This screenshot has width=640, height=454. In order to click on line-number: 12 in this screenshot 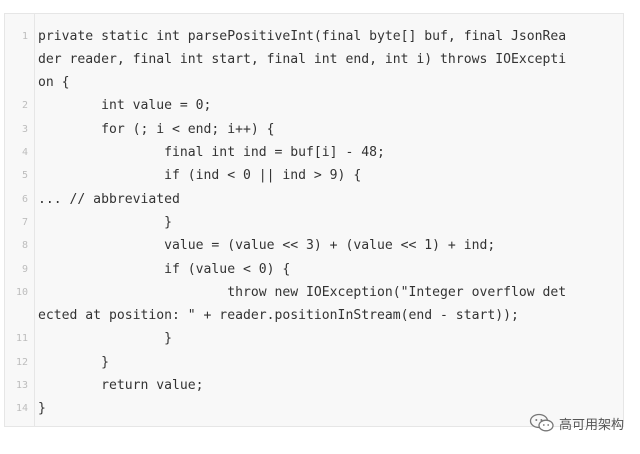, I will do `click(21, 362)`.